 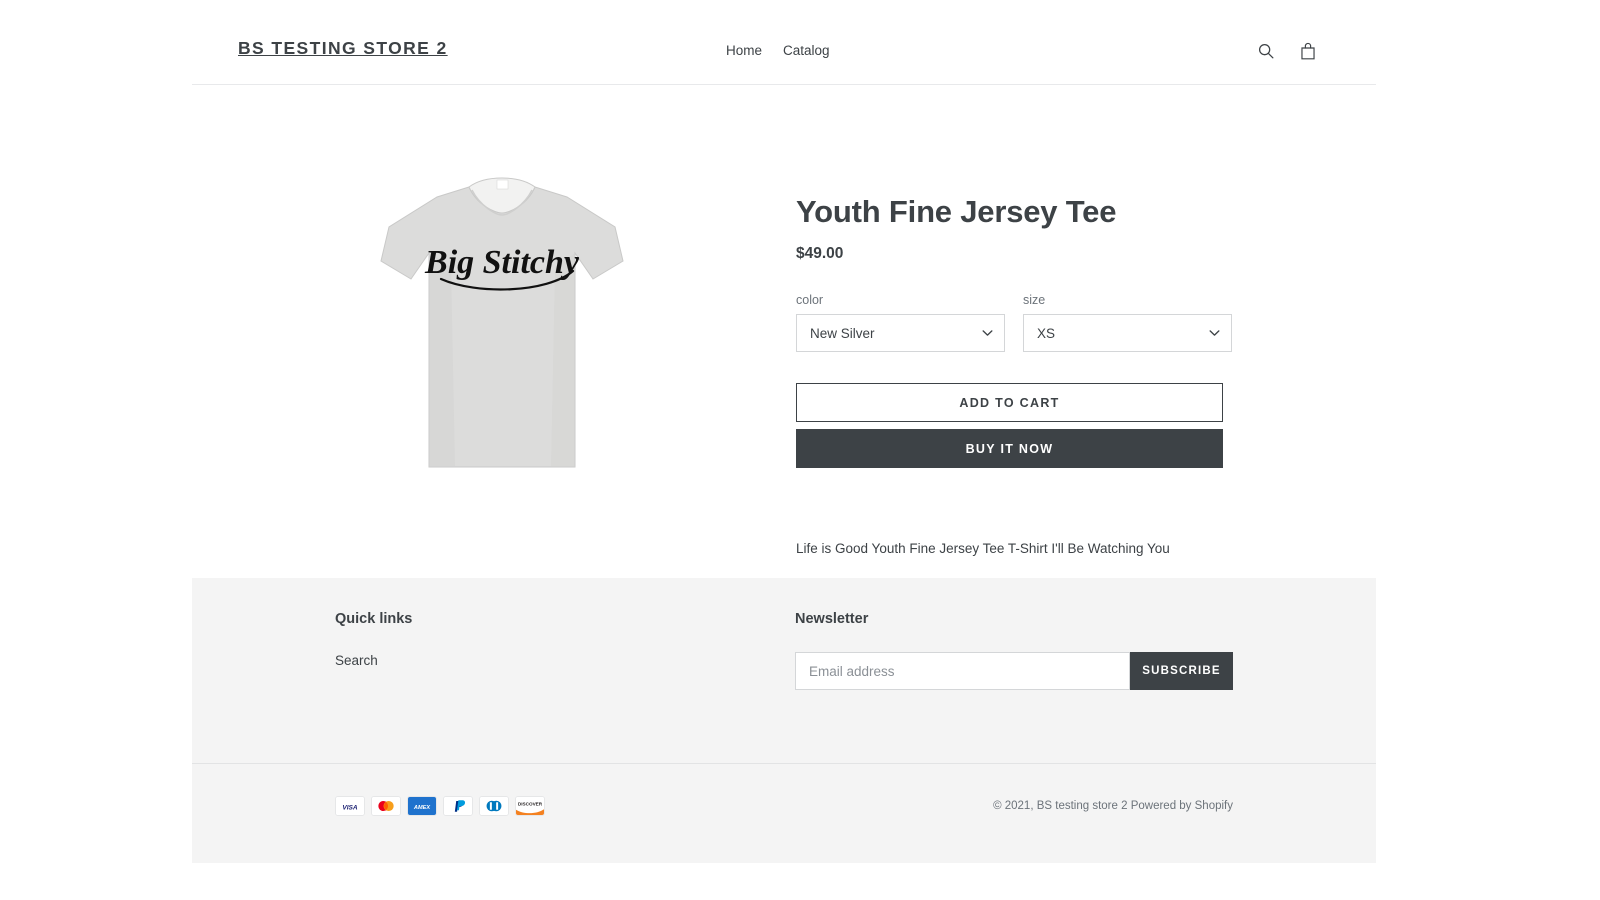 I want to click on add-to-cart-button: Add to cart, so click(x=1009, y=403).